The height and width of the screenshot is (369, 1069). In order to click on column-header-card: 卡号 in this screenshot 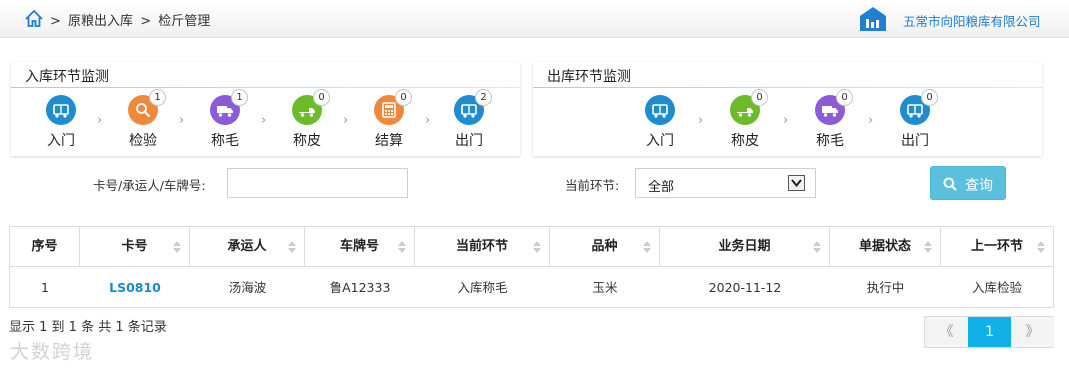, I will do `click(135, 247)`.